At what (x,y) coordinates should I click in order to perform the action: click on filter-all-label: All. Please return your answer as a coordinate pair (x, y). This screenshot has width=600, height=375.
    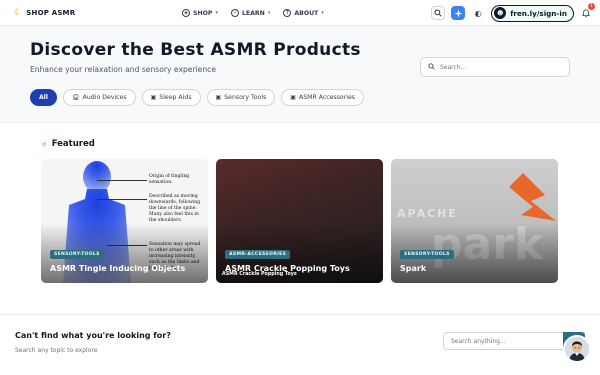
    Looking at the image, I should click on (44, 97).